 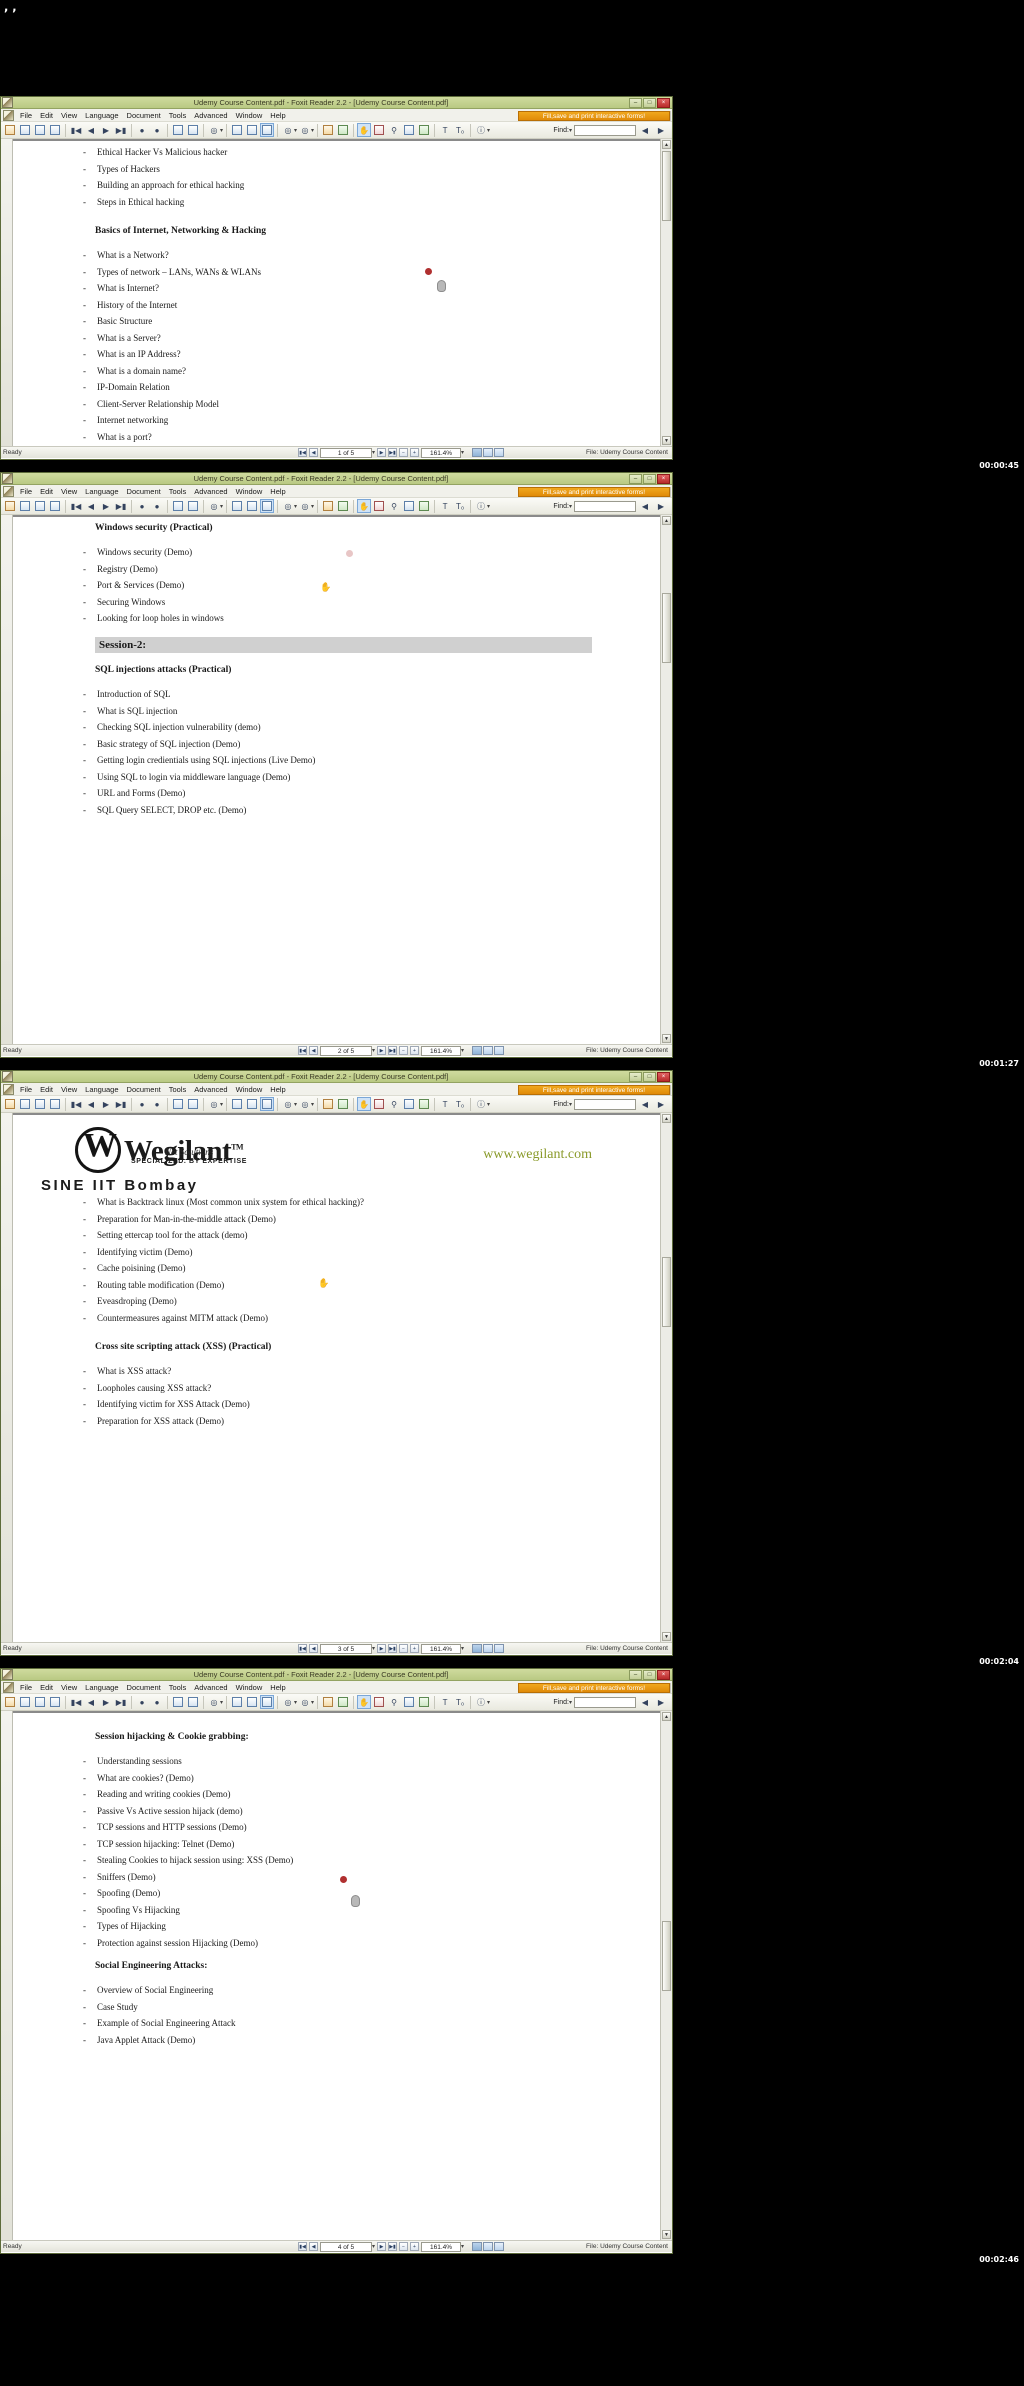 What do you see at coordinates (409, 506) in the screenshot?
I see `typewriter-icon` at bounding box center [409, 506].